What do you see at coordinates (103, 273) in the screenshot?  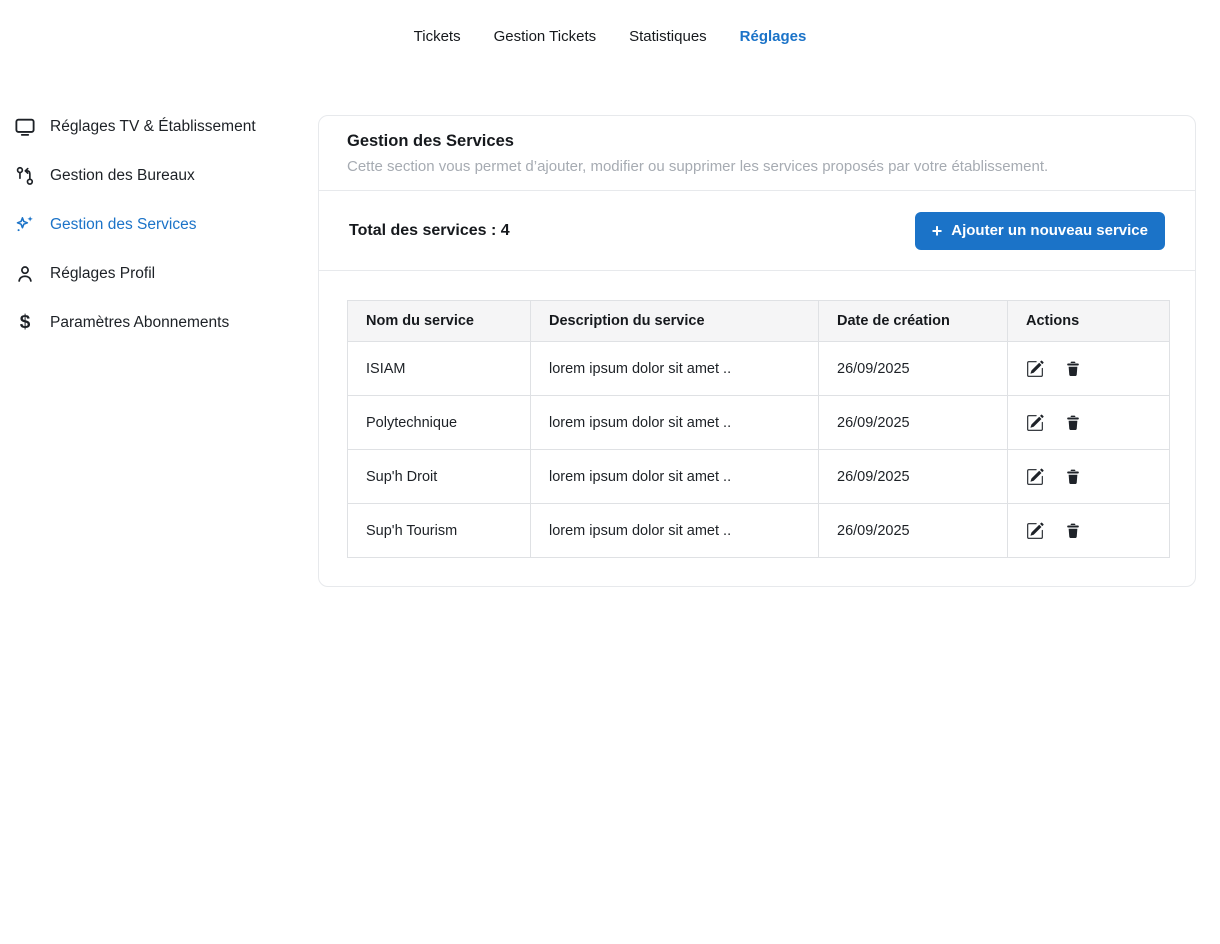 I see `sidebar-item-label: Réglages Profil` at bounding box center [103, 273].